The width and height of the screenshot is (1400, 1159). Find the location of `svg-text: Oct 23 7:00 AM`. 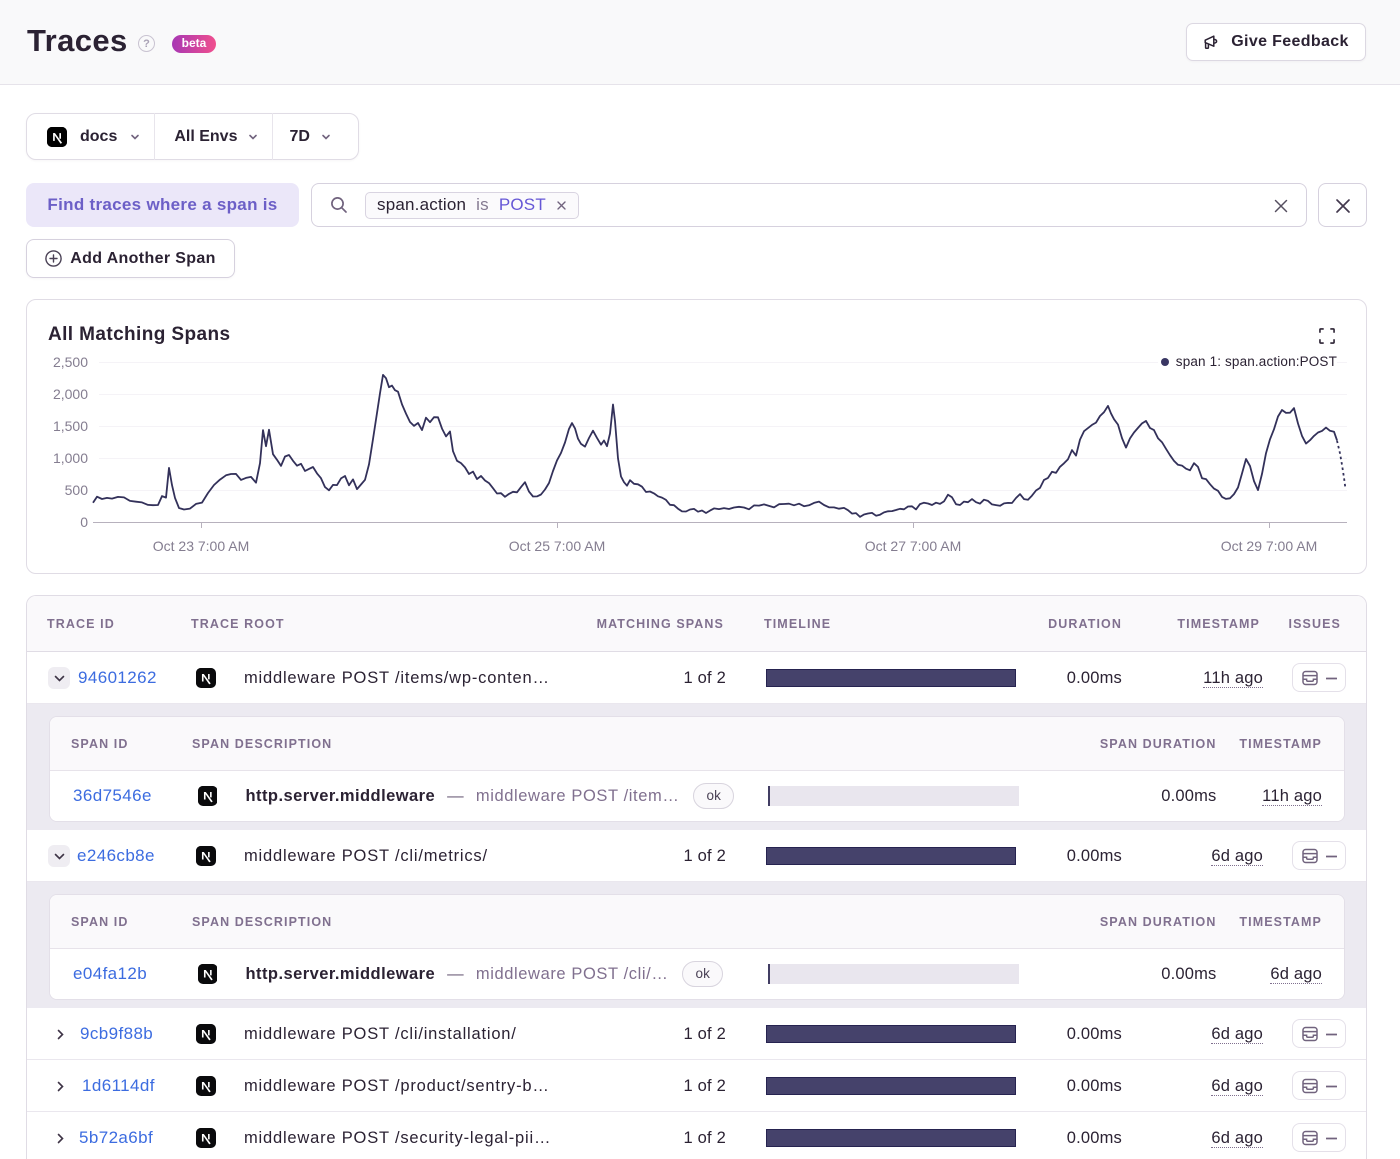

svg-text: Oct 23 7:00 AM is located at coordinates (201, 546).